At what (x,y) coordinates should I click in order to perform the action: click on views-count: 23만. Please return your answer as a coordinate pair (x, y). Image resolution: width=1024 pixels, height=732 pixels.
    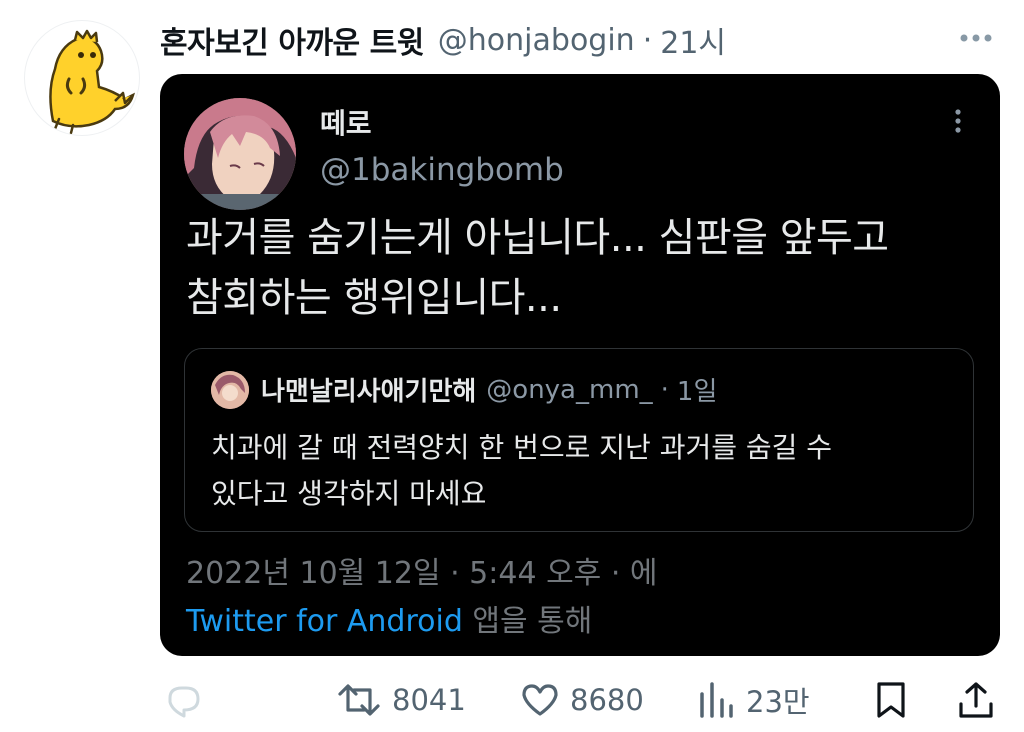
    Looking at the image, I should click on (778, 702).